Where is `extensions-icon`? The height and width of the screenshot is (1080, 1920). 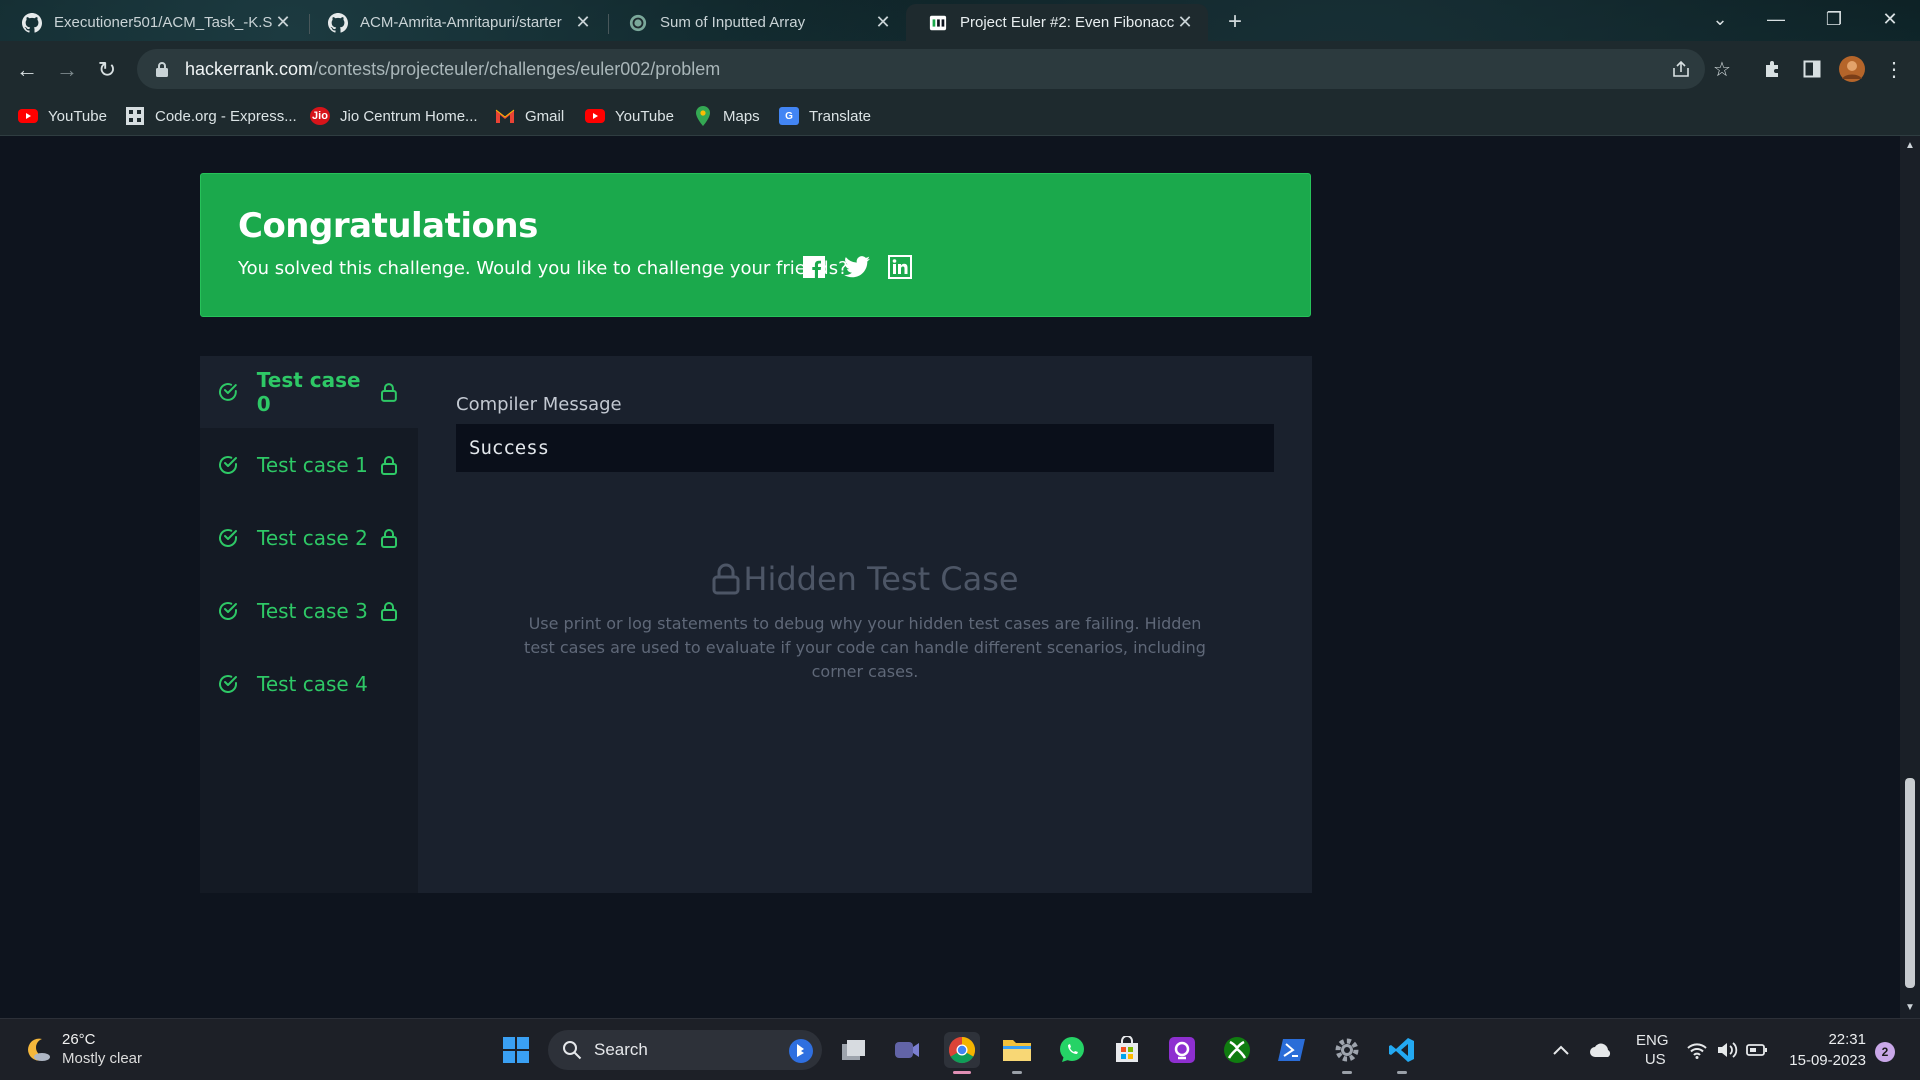
extensions-icon is located at coordinates (1772, 69).